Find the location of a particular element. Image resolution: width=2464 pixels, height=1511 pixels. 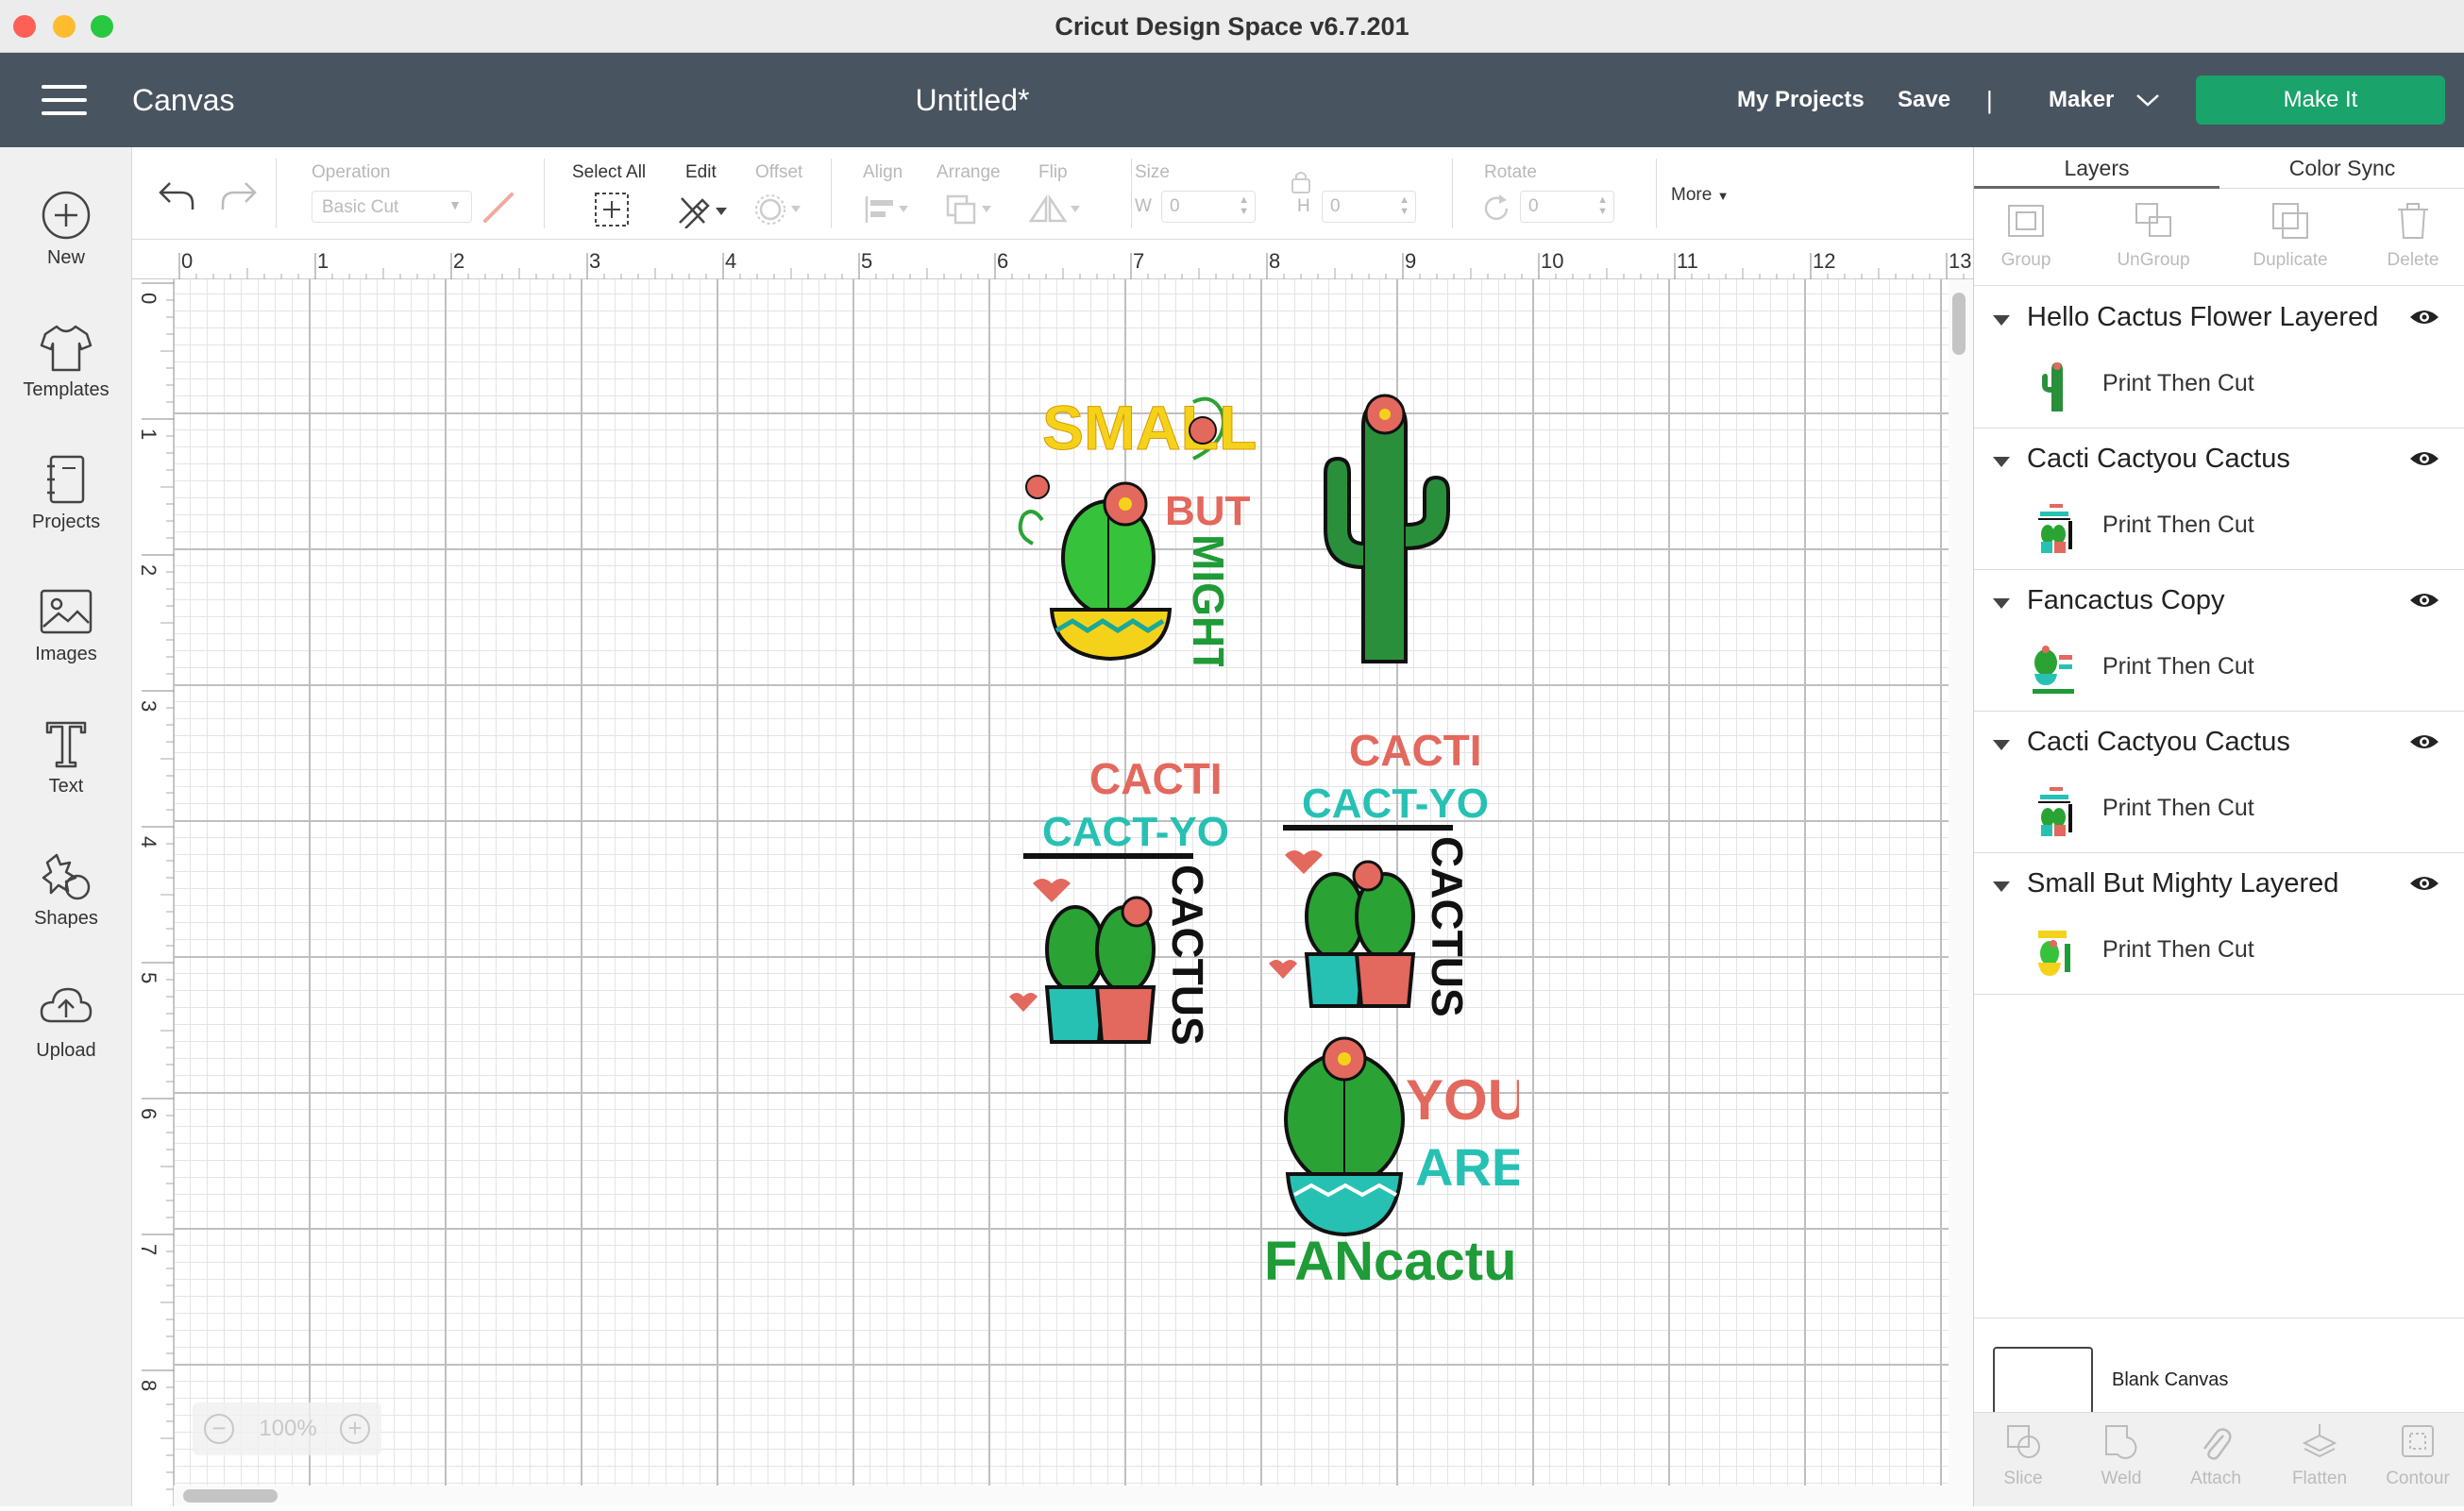

zoom-out-button: − is located at coordinates (219, 1429).